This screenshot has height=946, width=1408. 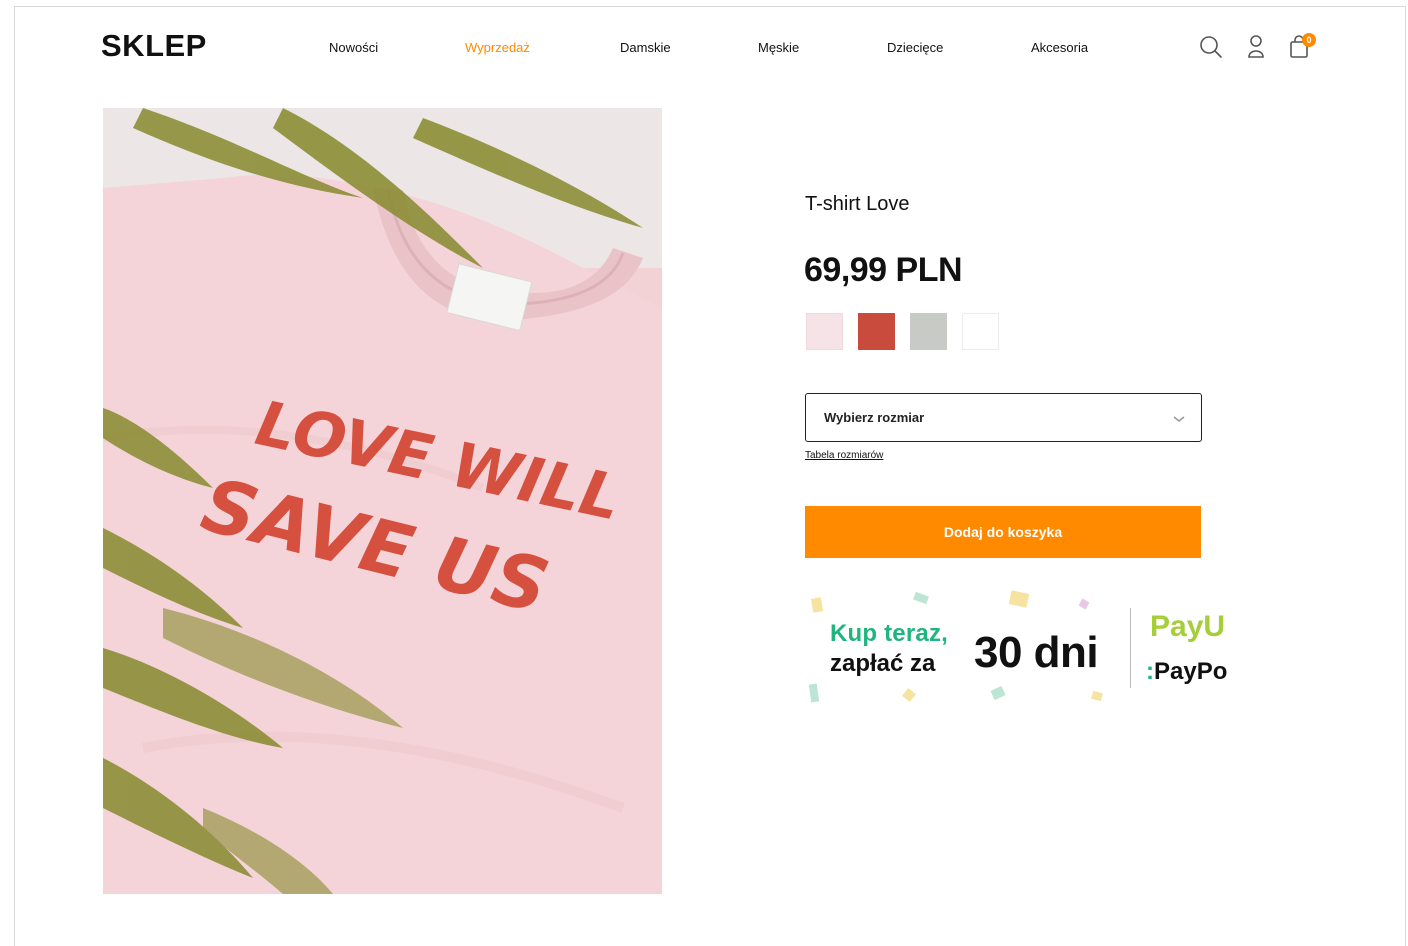 I want to click on color-swatch-red, so click(x=876, y=331).